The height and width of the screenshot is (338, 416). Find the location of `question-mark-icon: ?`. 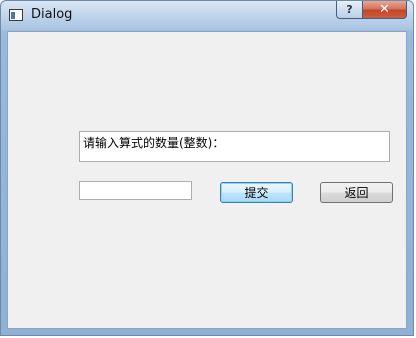

question-mark-icon: ? is located at coordinates (349, 9).